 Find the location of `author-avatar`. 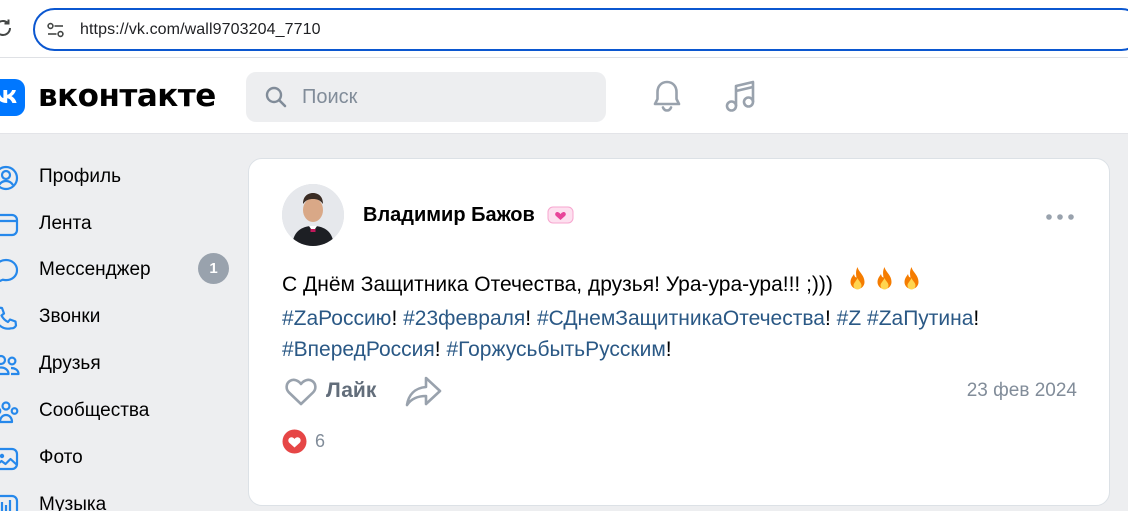

author-avatar is located at coordinates (313, 215).